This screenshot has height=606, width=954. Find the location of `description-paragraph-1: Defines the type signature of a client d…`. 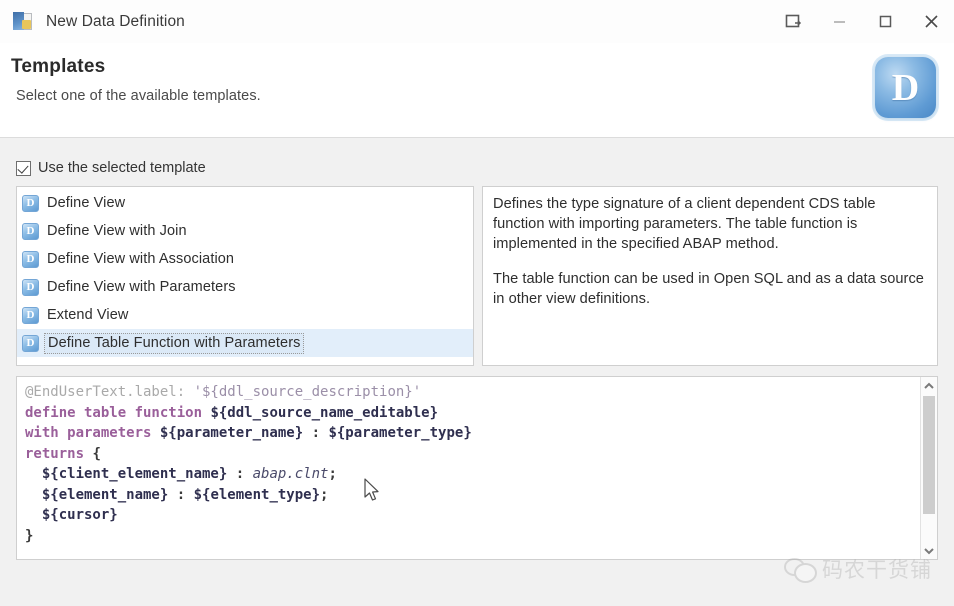

description-paragraph-1: Defines the type signature of a client d… is located at coordinates (684, 224).